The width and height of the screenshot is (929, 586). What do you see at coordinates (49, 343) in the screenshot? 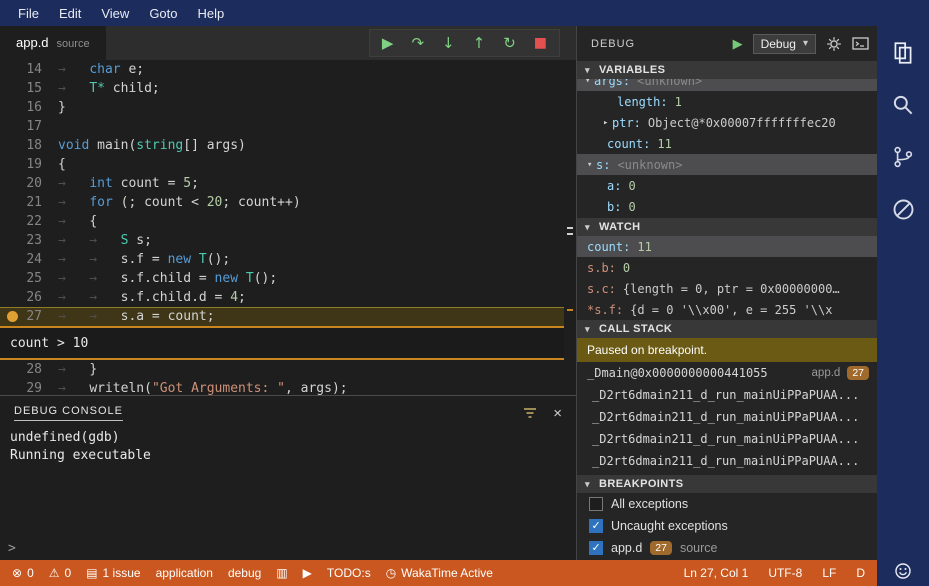
I see `condition-expression: count > 10` at bounding box center [49, 343].